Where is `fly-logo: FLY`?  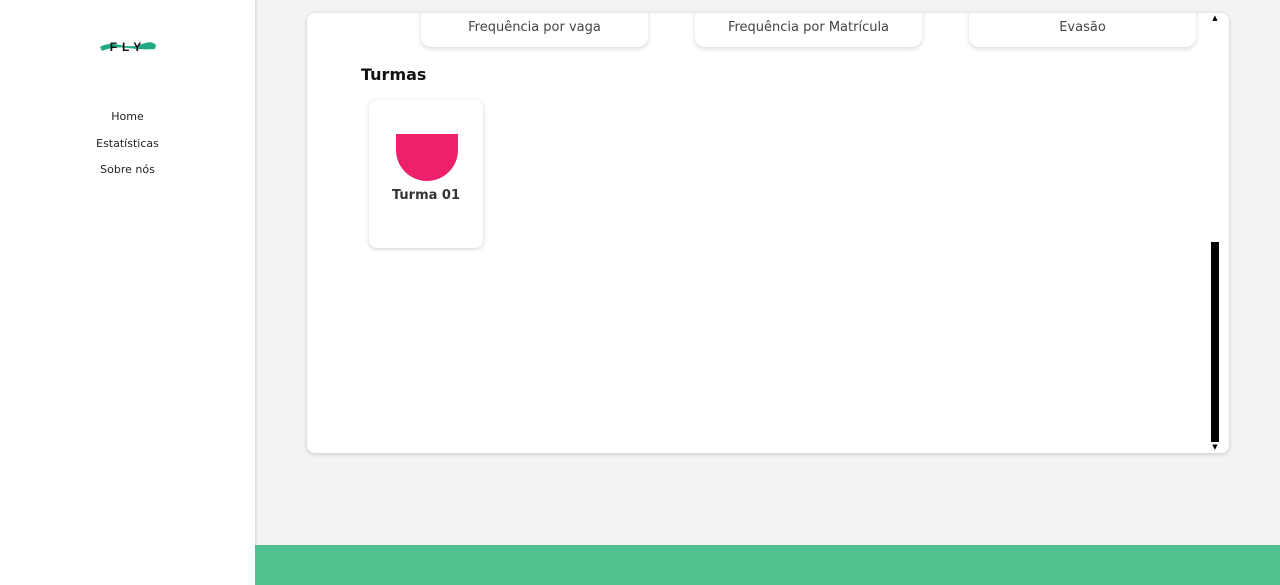
fly-logo: FLY is located at coordinates (128, 46).